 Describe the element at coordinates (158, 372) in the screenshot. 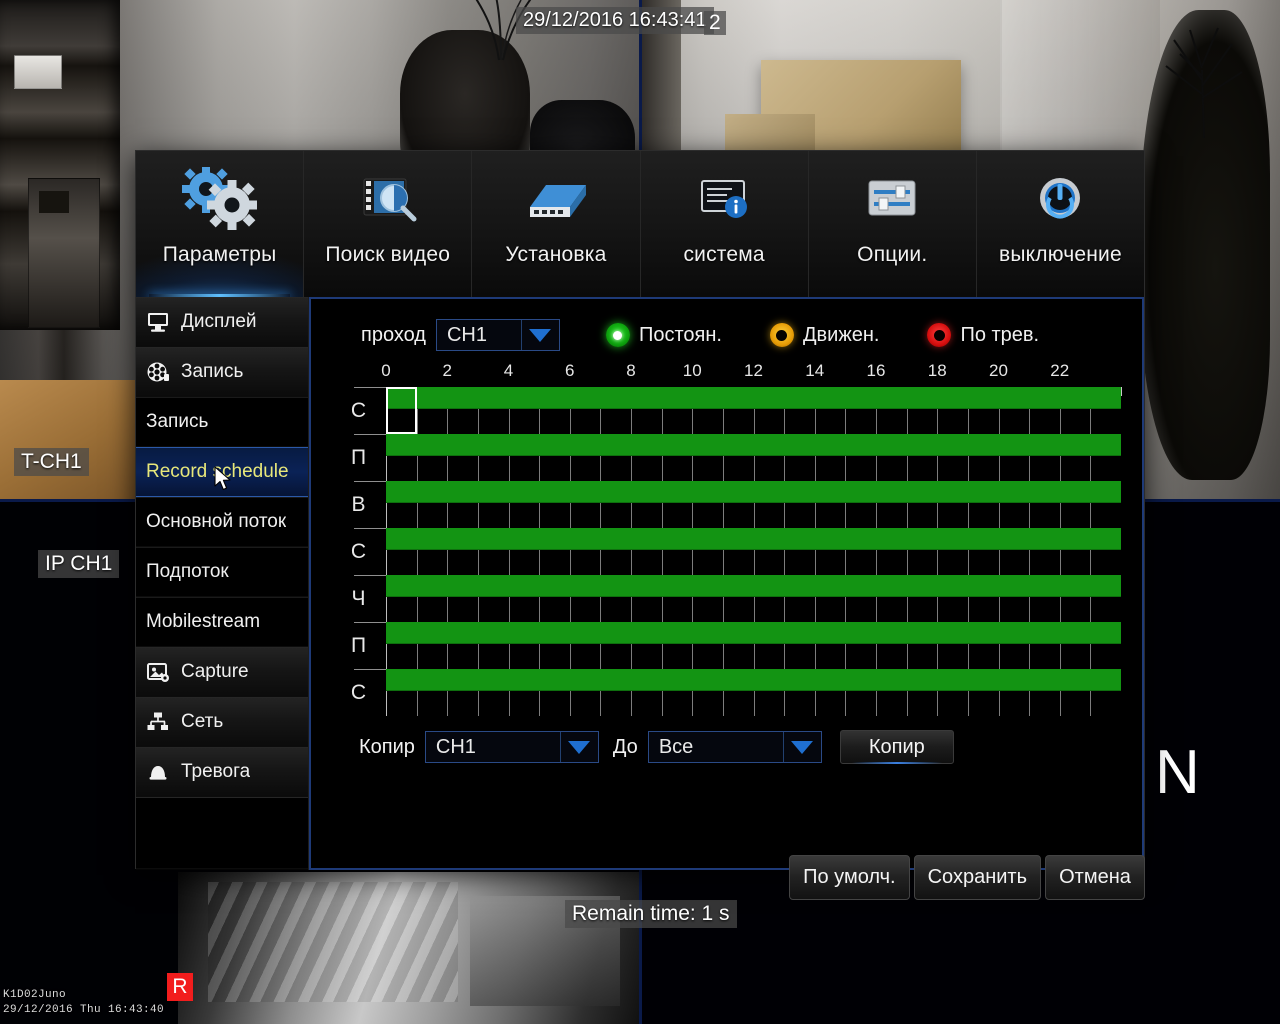

I see `film-reel-icon` at that location.